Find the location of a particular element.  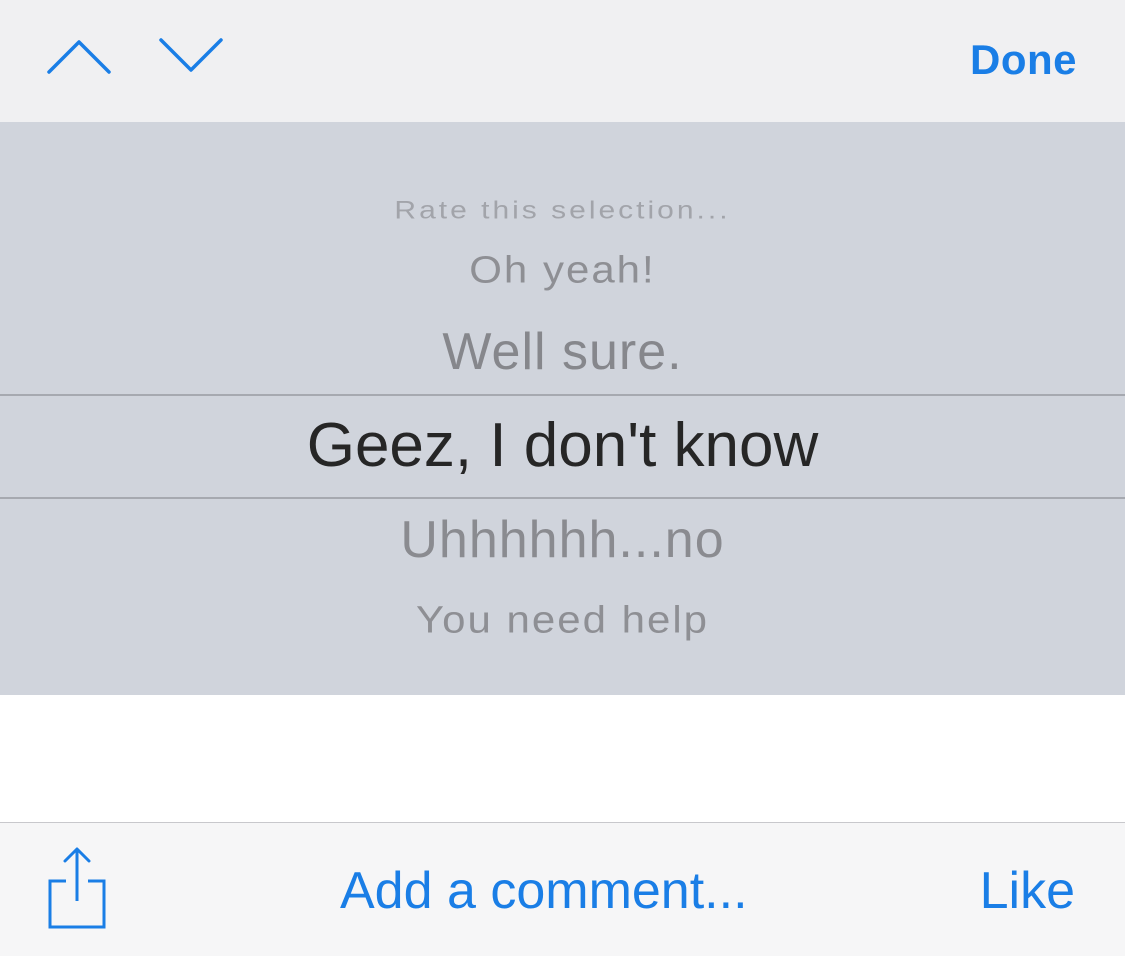

picker-toolbar: Done is located at coordinates (562, 61).